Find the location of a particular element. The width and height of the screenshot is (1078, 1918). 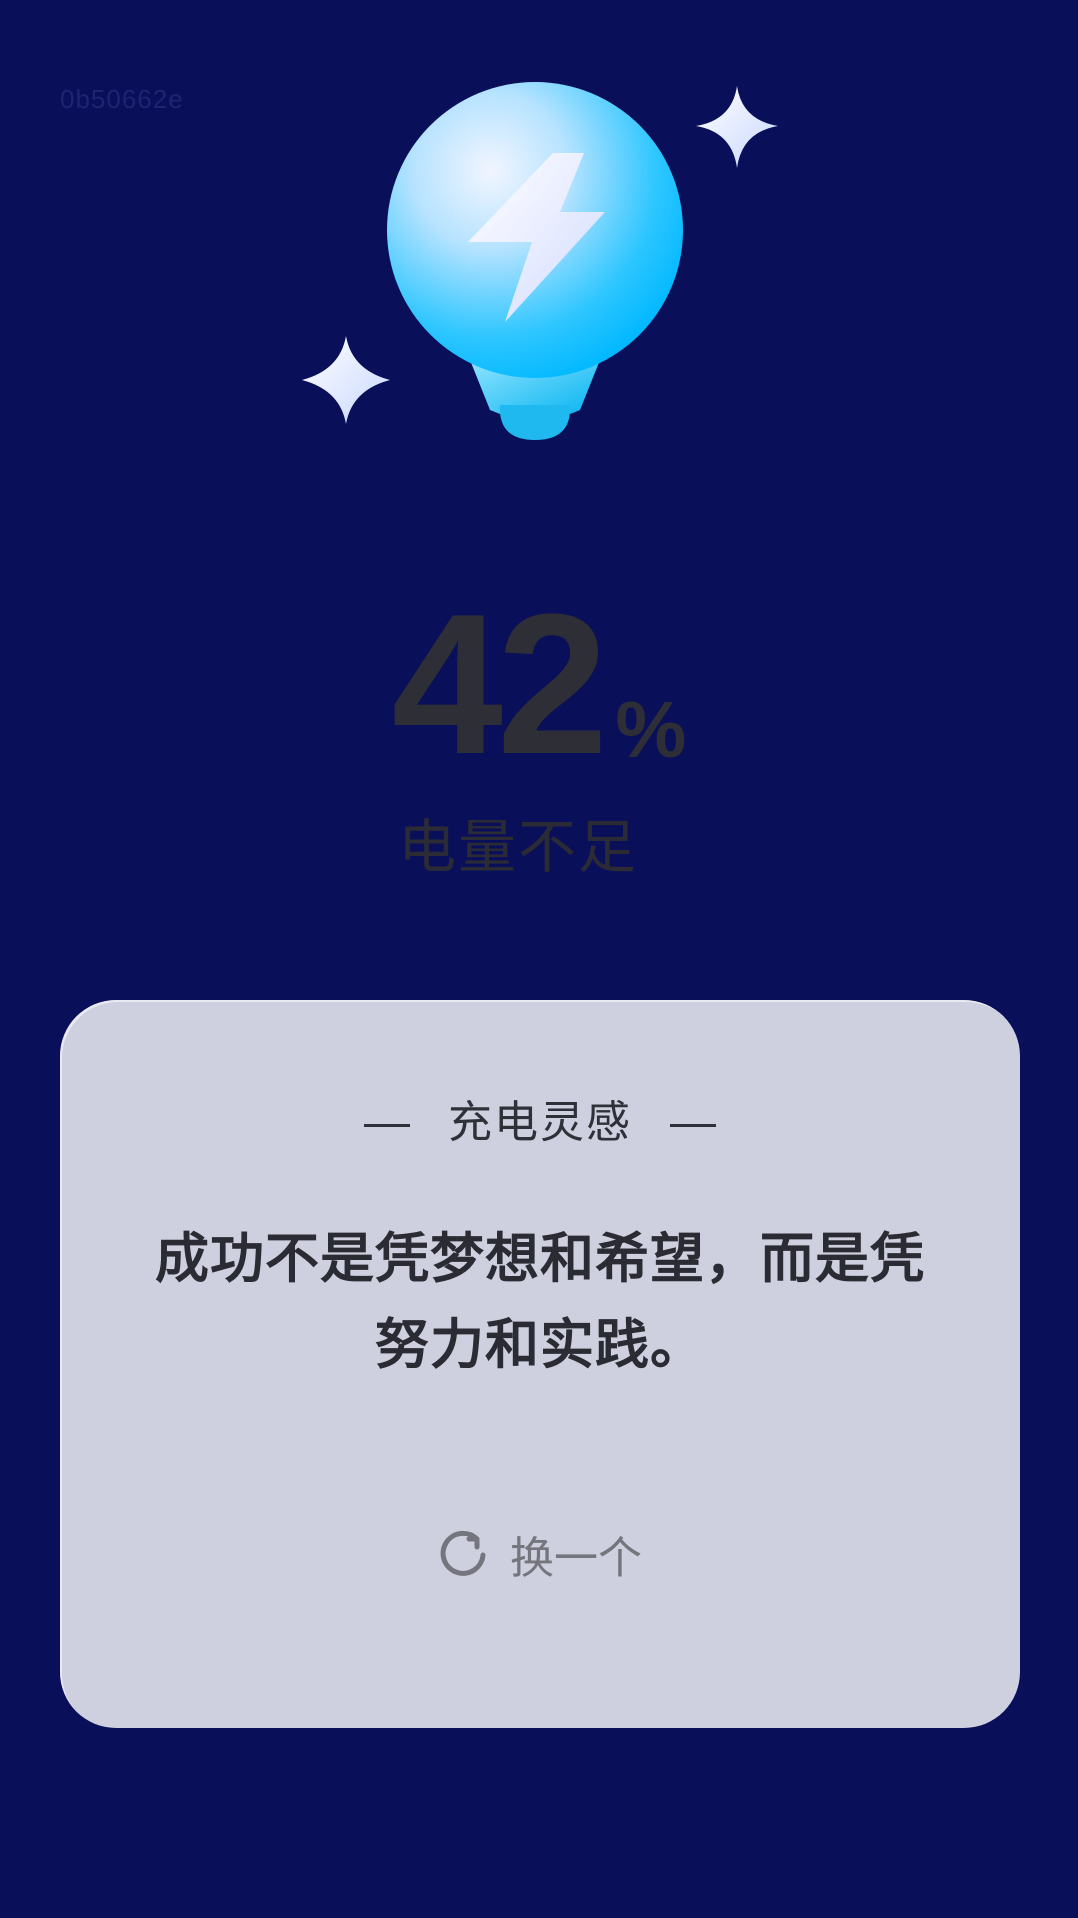

battery-percent-unit: % is located at coordinates (651, 729).